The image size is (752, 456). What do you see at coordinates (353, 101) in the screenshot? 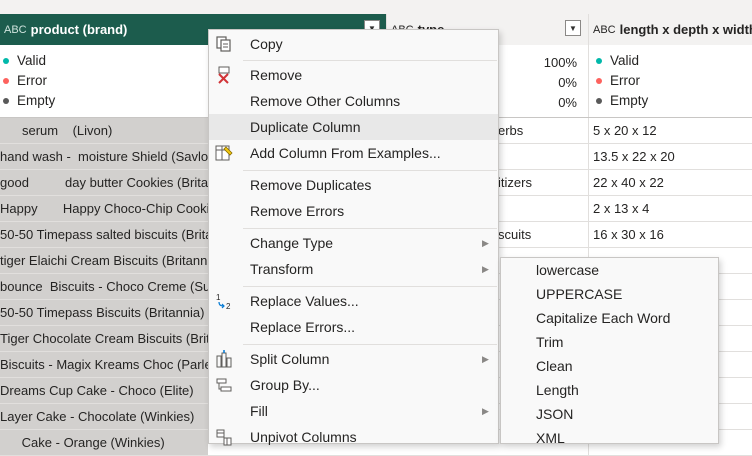
I see `menu-item-remove-other-columns: Remove Other Columns` at bounding box center [353, 101].